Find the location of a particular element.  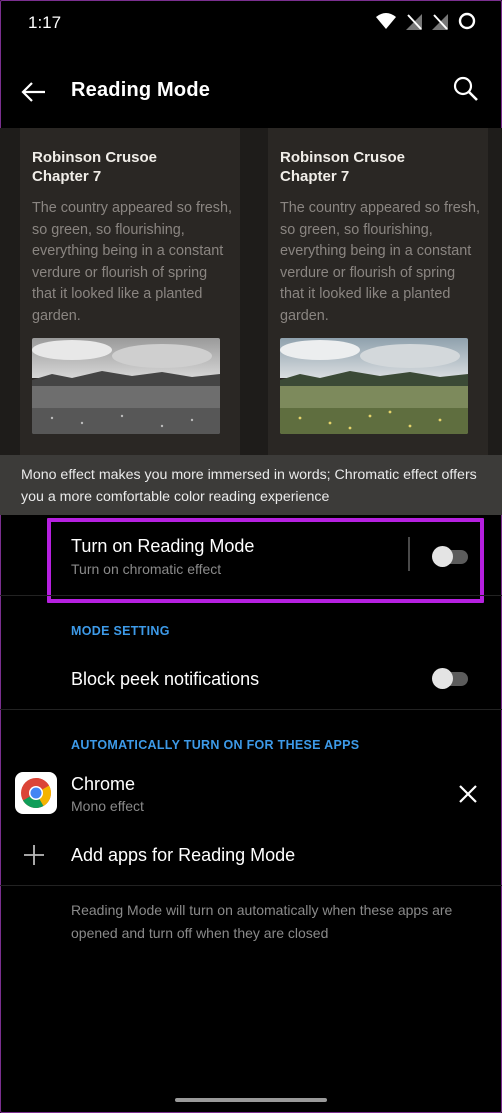

gesture-nav-handle is located at coordinates (251, 1100).